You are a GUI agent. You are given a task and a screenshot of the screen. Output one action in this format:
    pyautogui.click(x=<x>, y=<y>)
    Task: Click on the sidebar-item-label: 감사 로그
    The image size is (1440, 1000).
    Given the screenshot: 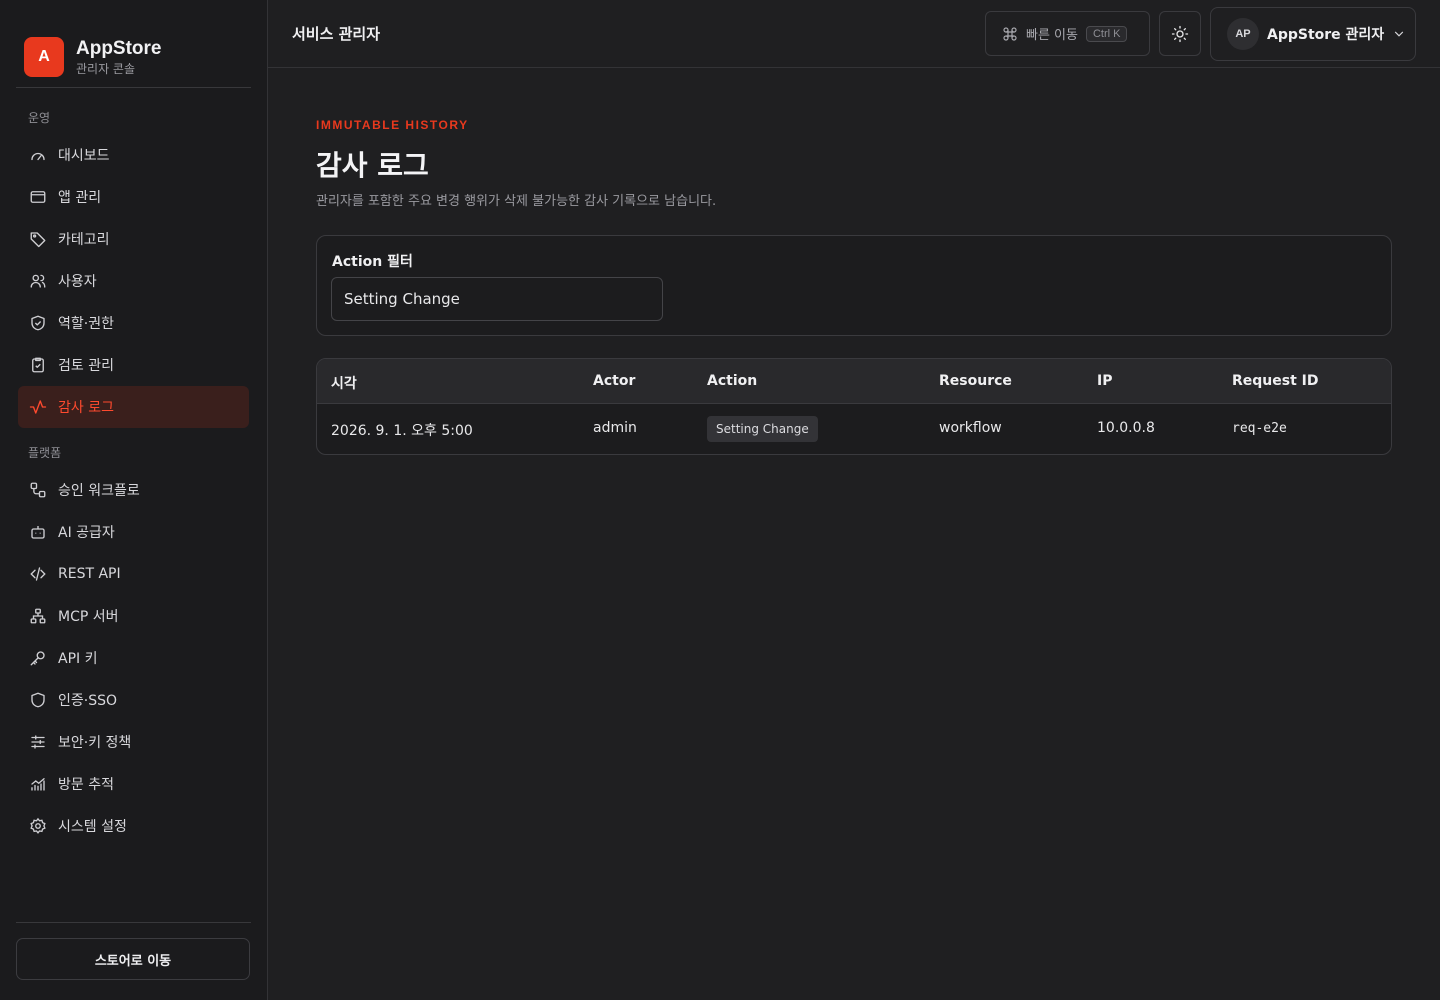 What is the action you would take?
    pyautogui.click(x=86, y=408)
    